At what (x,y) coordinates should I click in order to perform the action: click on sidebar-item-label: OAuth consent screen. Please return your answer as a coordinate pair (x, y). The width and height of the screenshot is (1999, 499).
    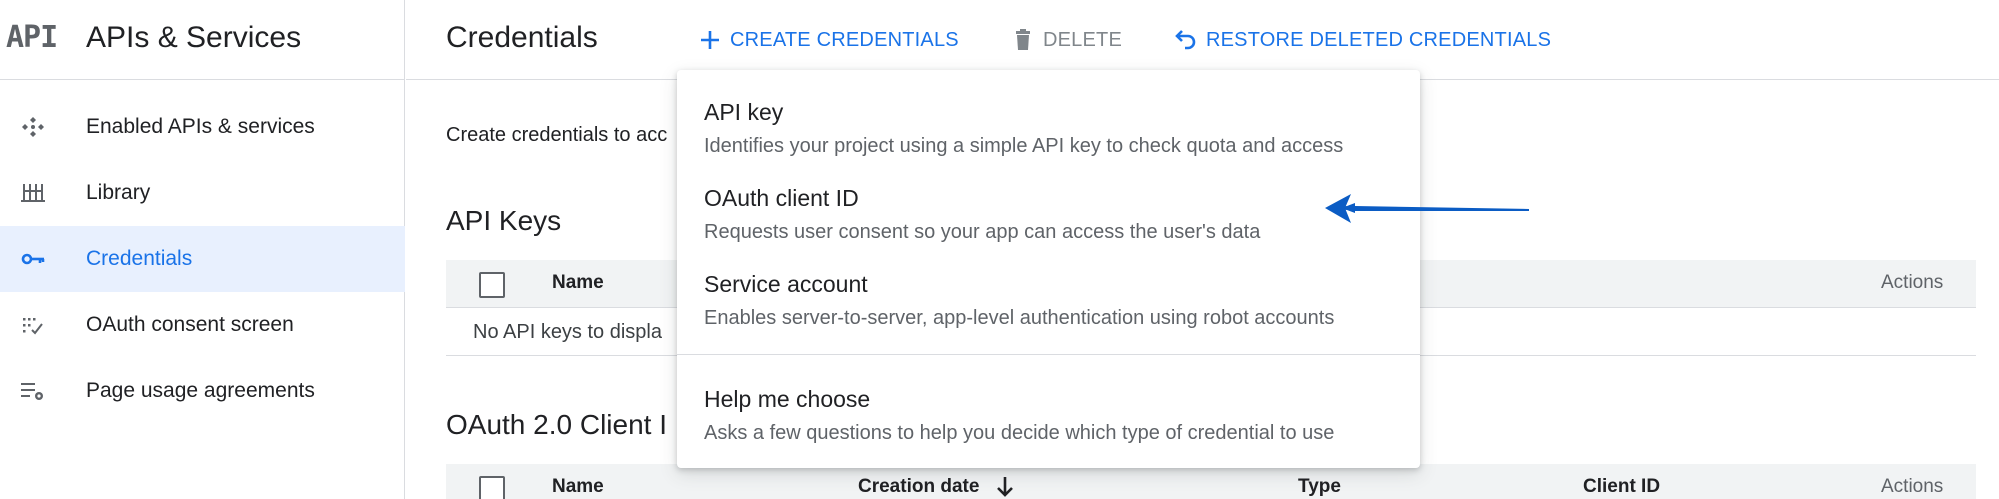
    Looking at the image, I should click on (190, 324).